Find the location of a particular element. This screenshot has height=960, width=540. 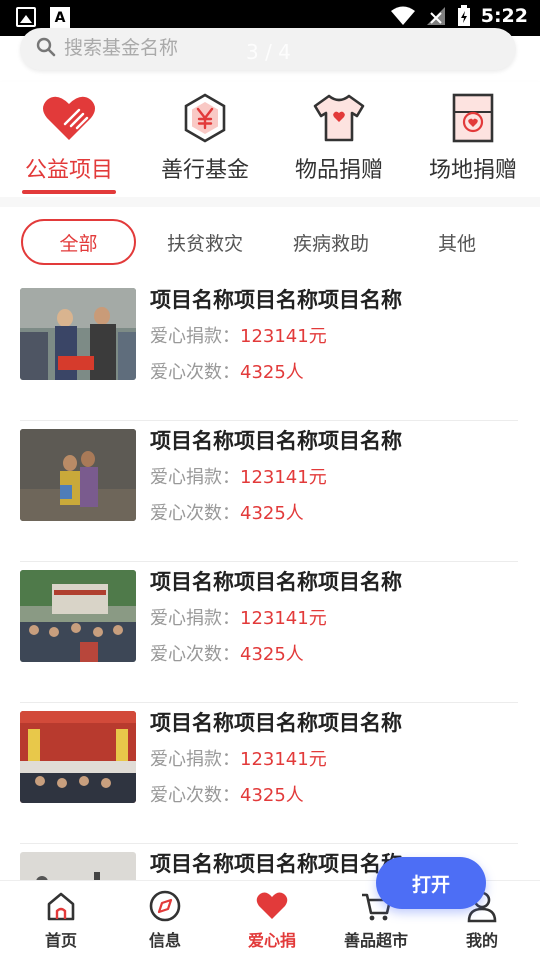

category-venue-donation: 场地捐赠 is located at coordinates (473, 138).